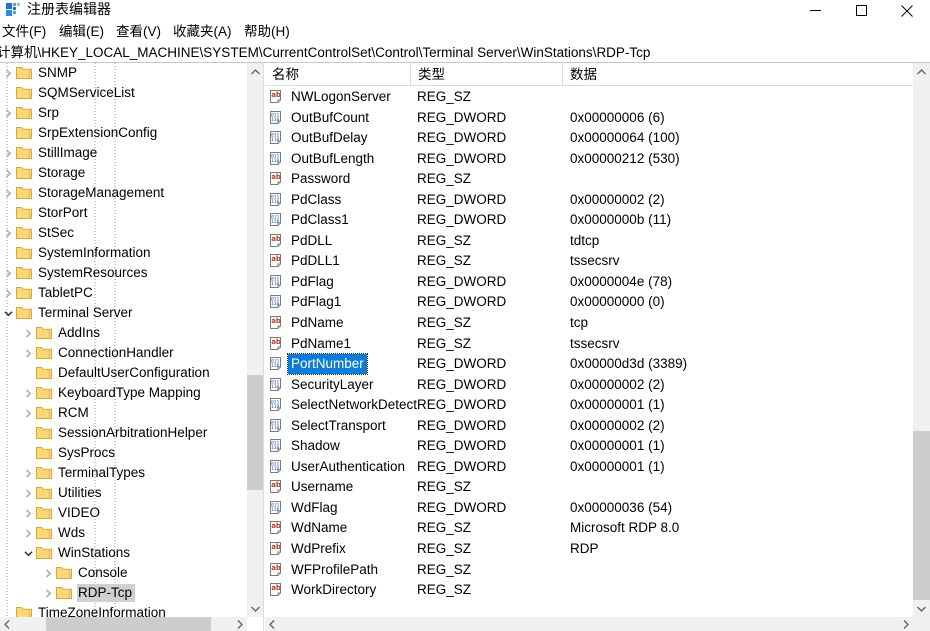 This screenshot has height=631, width=930. I want to click on column-header-type: 类型, so click(487, 74).